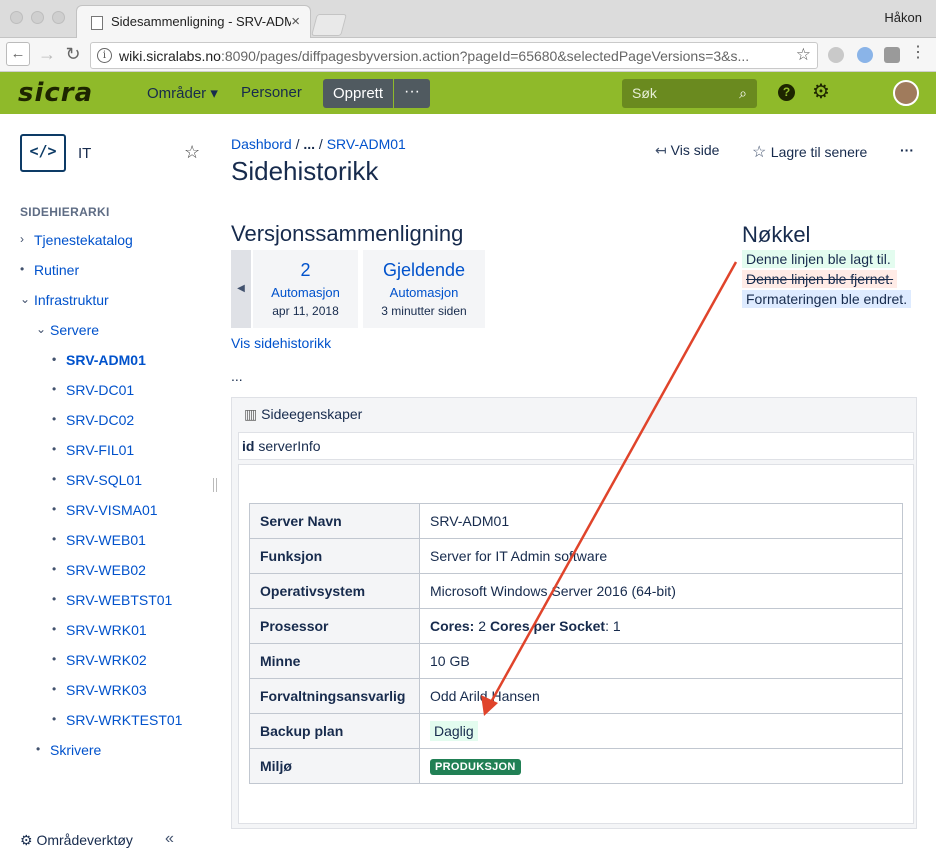 This screenshot has width=936, height=857. What do you see at coordinates (84, 153) in the screenshot?
I see `space-name: IT` at bounding box center [84, 153].